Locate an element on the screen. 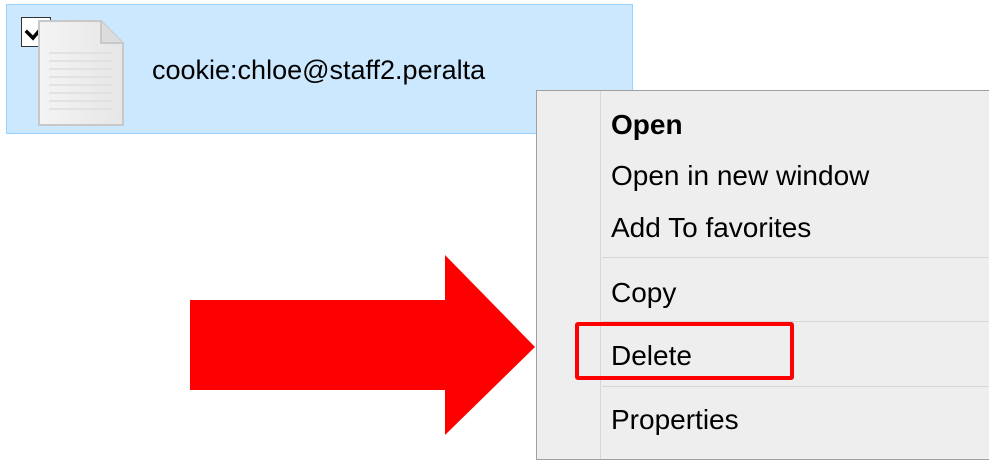 The width and height of the screenshot is (989, 460). document-icon is located at coordinates (81, 73).